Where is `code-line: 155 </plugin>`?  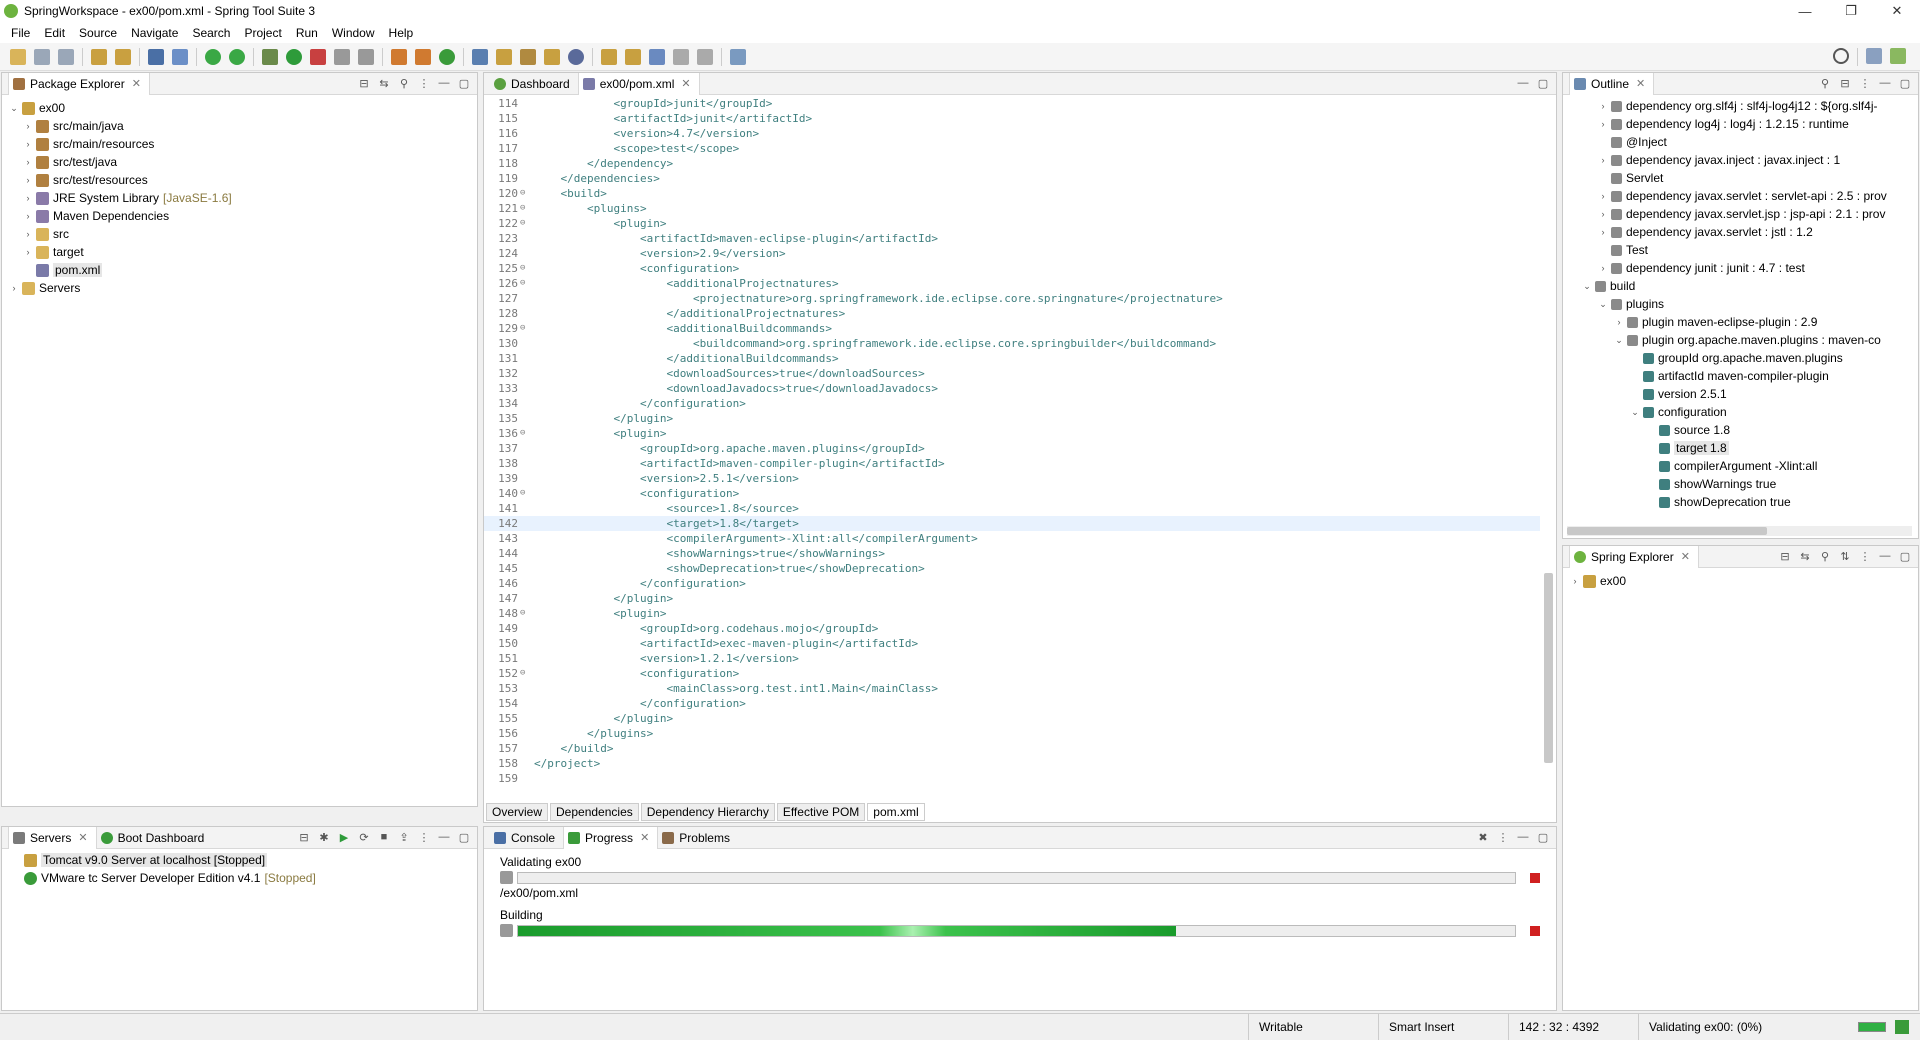
code-line: 155 </plugin> is located at coordinates (1012, 718).